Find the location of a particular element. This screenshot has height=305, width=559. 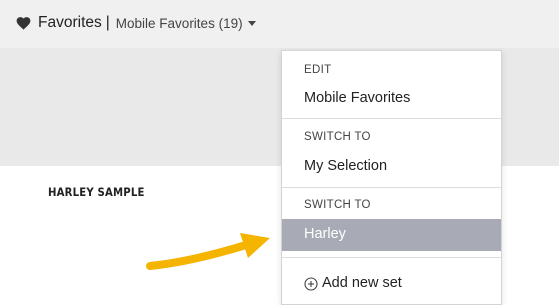

favorites-selector: Favorites | Mobile Favorites (19) is located at coordinates (136, 23).